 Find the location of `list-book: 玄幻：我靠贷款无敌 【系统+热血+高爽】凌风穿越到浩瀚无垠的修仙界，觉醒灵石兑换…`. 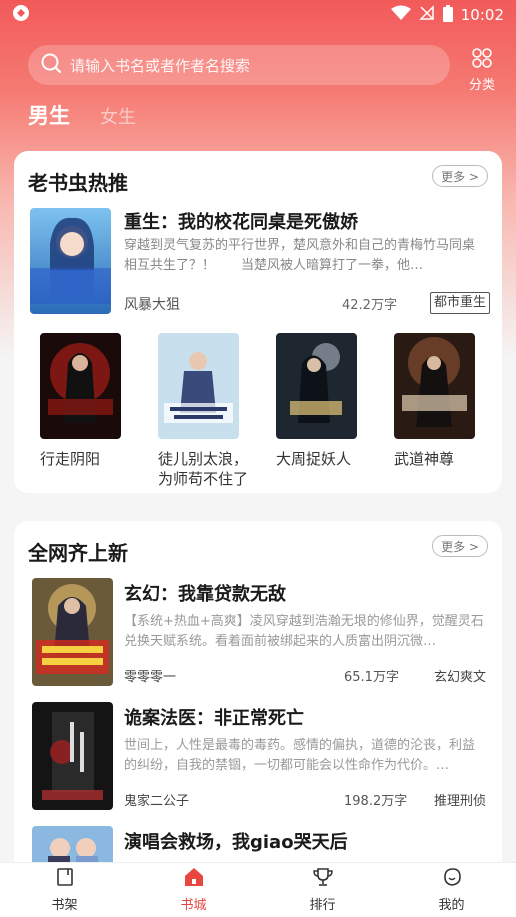

list-book: 玄幻：我靠贷款无敌 【系统+热血+高爽】凌风穿越到浩瀚无垠的修仙界，觉醒灵石兑换… is located at coordinates (259, 633).